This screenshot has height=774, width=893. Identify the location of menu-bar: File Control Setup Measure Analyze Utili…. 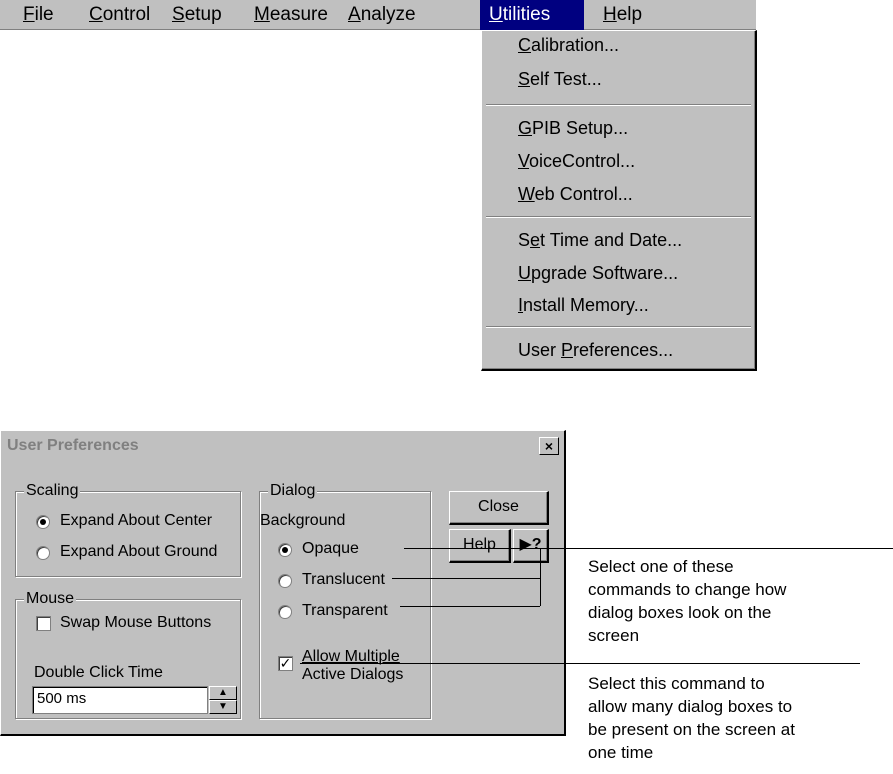
(378, 15).